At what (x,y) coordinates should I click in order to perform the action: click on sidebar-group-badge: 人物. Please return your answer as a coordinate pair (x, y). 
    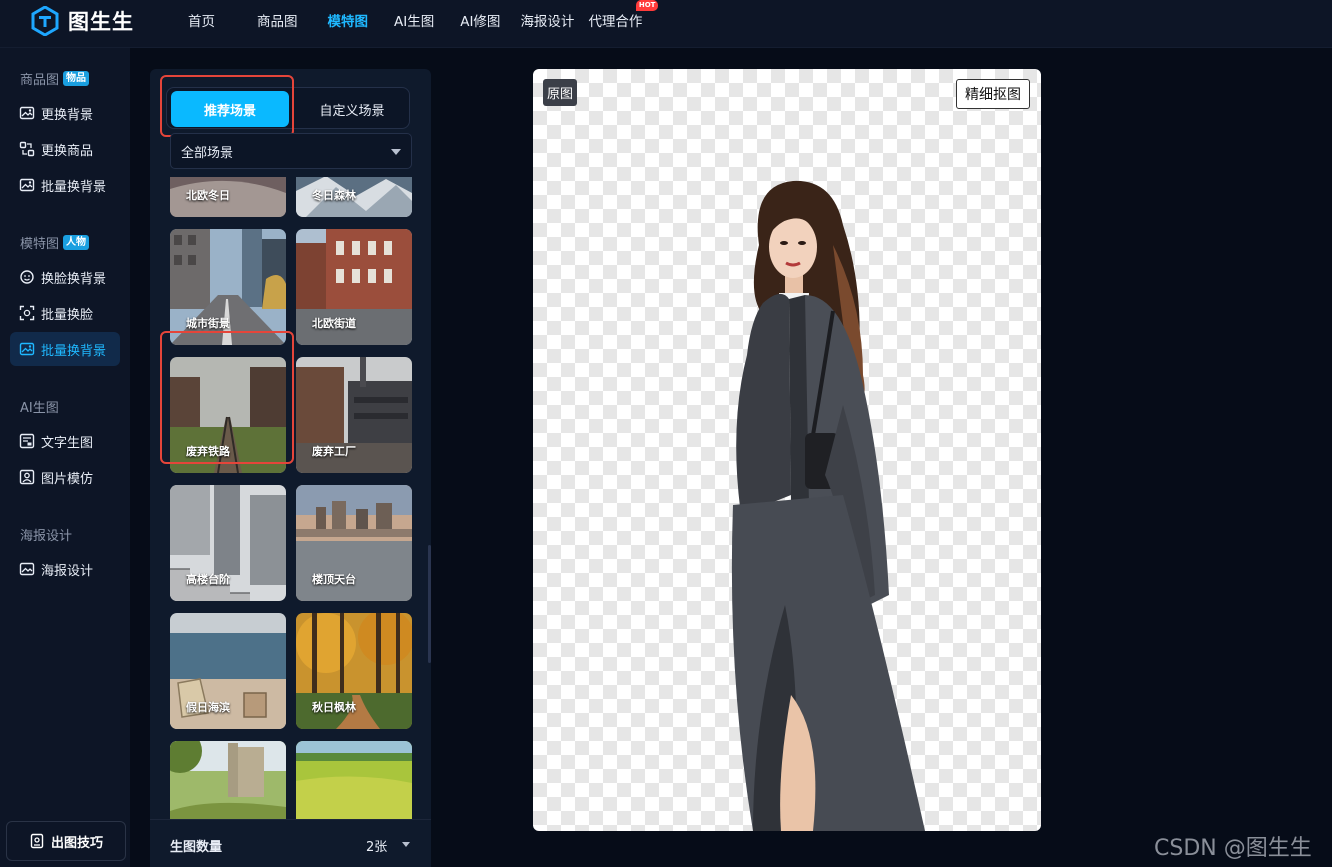
    Looking at the image, I should click on (76, 242).